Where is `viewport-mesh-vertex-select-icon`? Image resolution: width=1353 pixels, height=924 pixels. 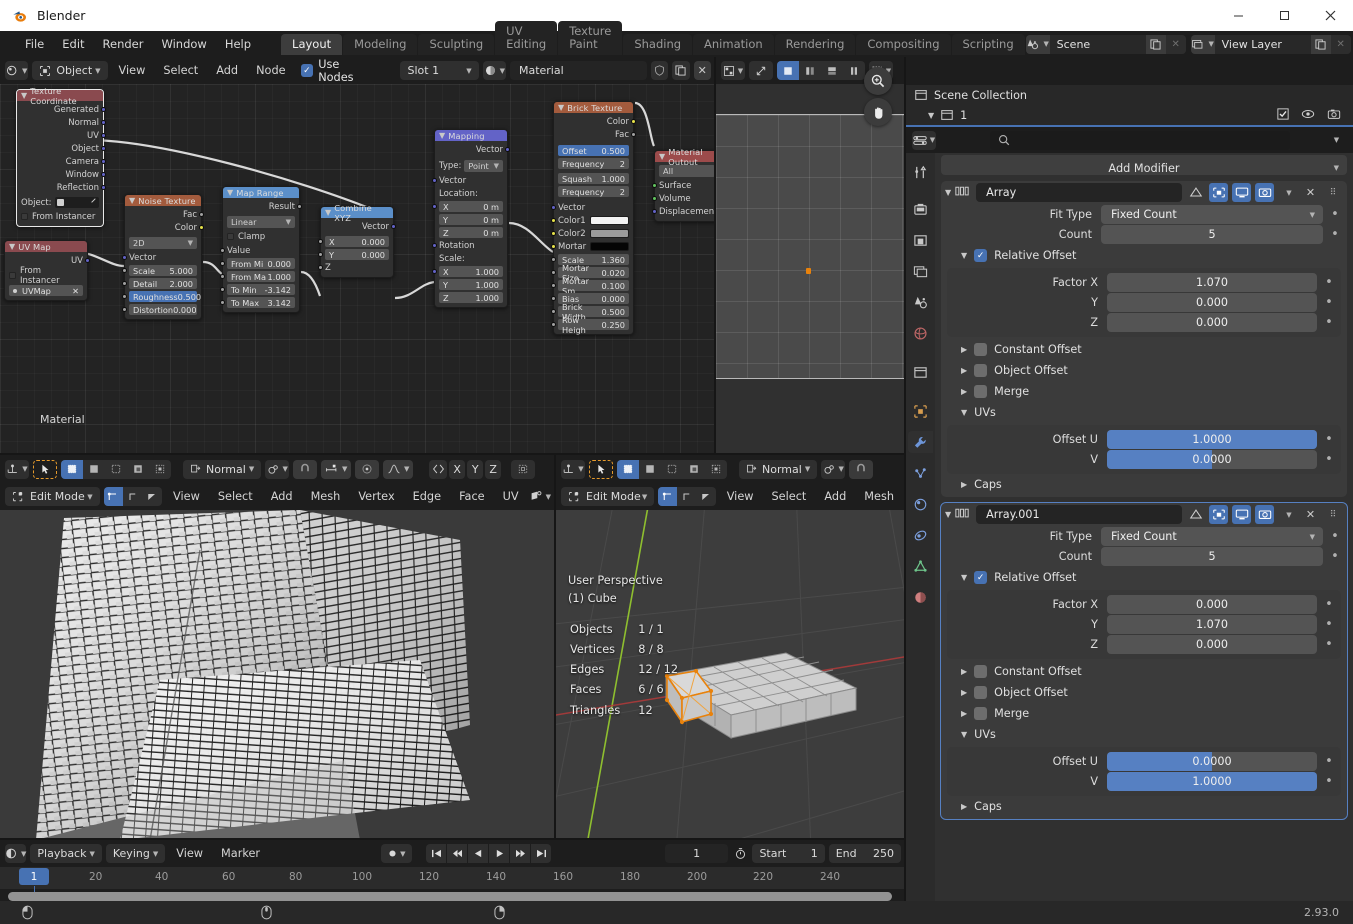 viewport-mesh-vertex-select-icon is located at coordinates (668, 496).